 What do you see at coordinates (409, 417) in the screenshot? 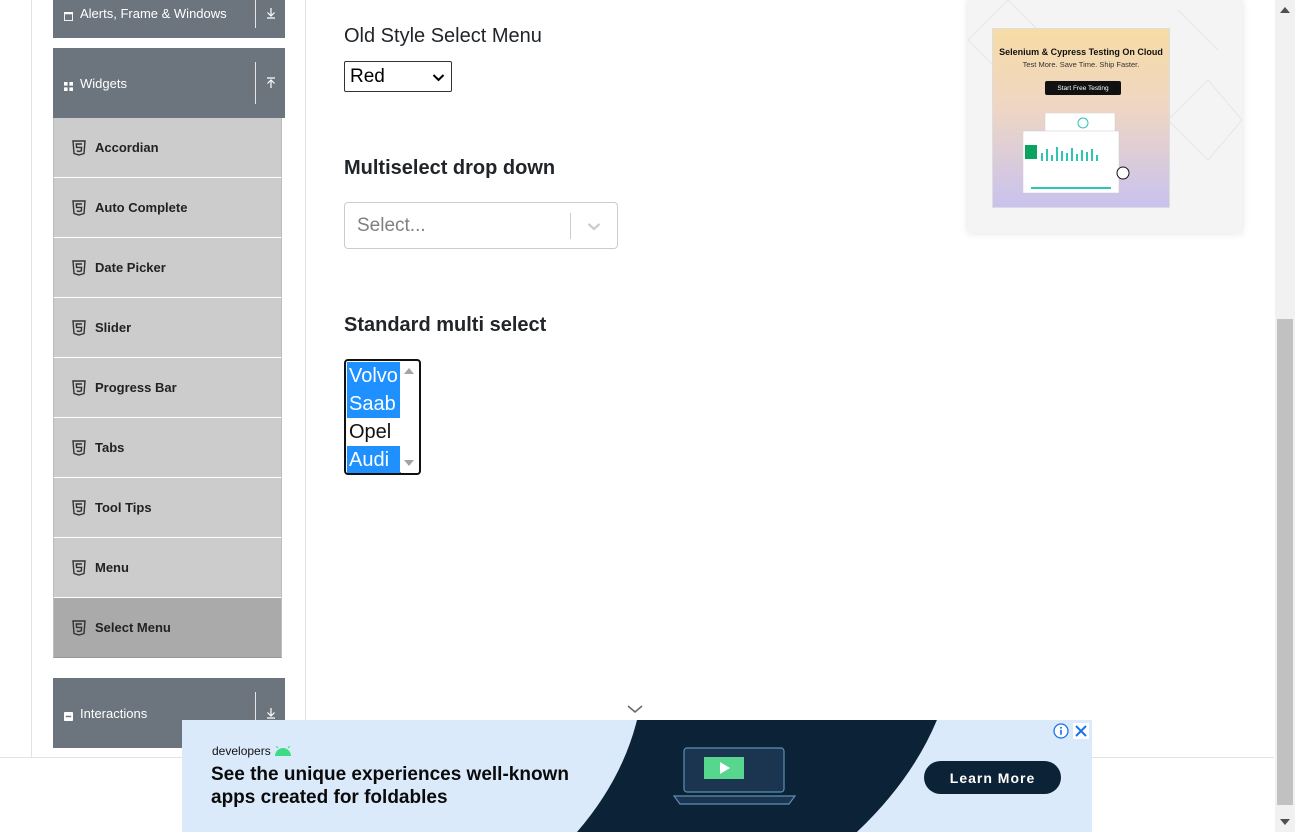
I see `listbox-scrollbar` at bounding box center [409, 417].